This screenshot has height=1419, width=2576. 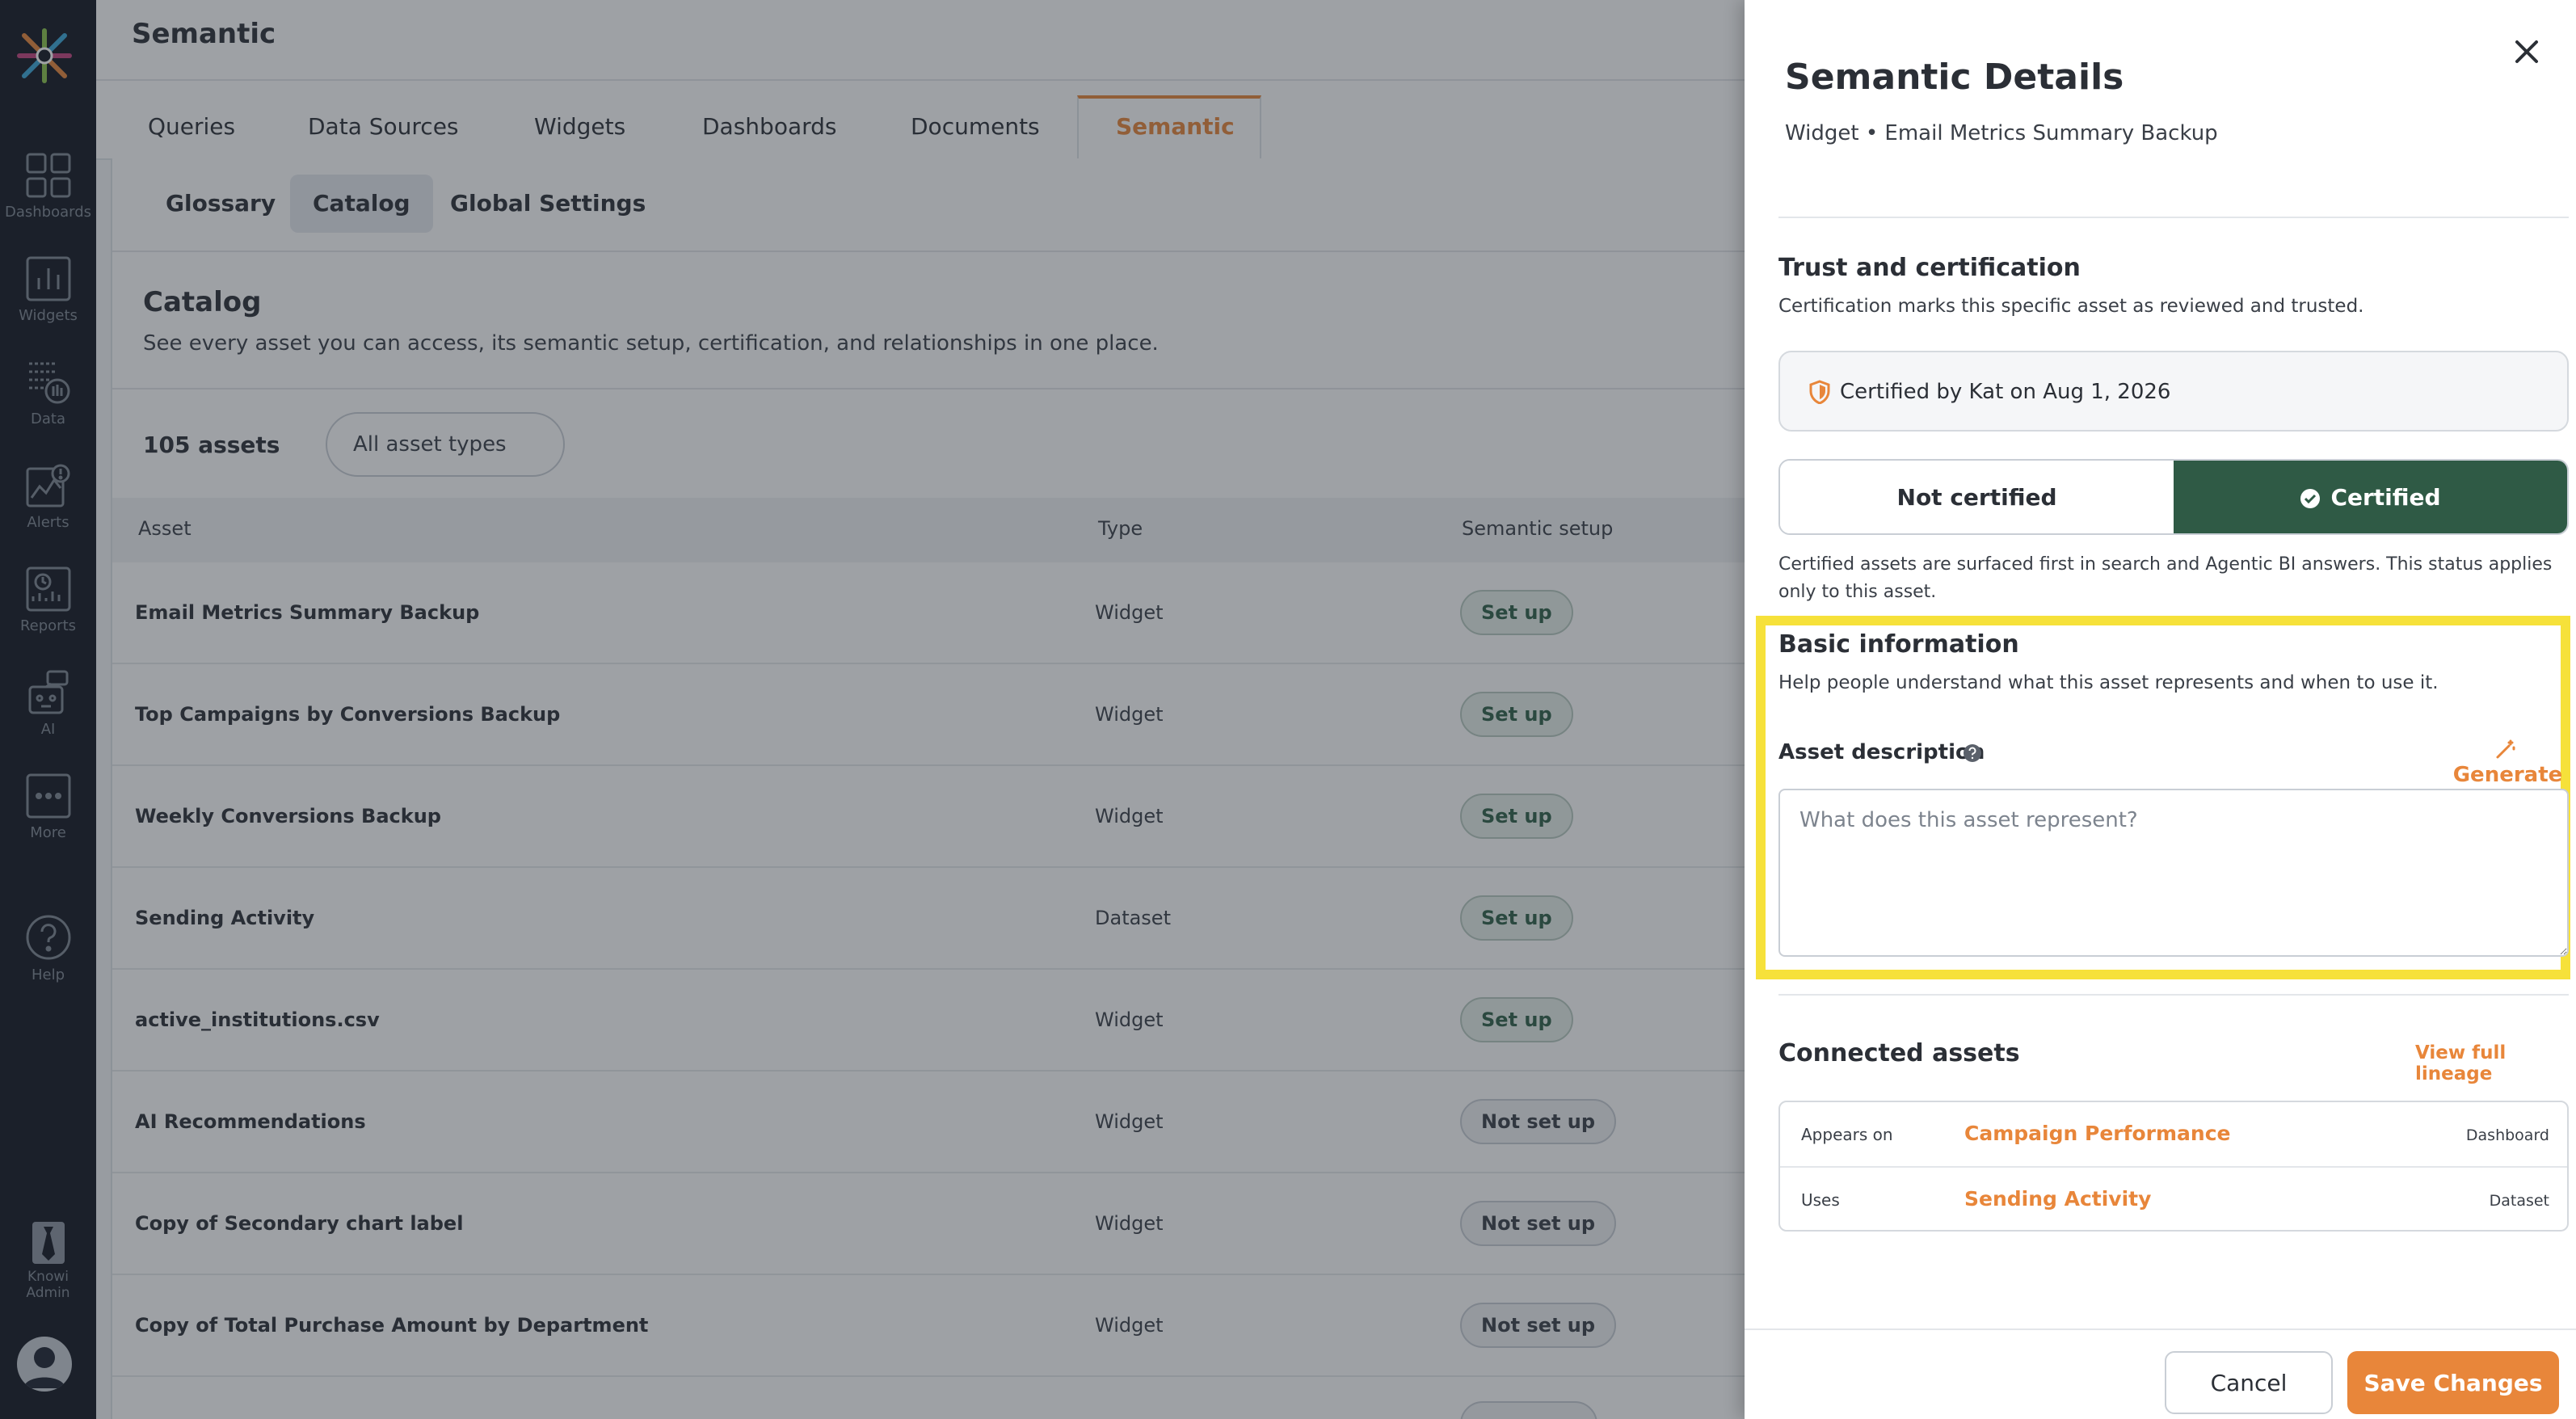 What do you see at coordinates (2507, 1135) in the screenshot?
I see `connected-asset-type: Dashboard` at bounding box center [2507, 1135].